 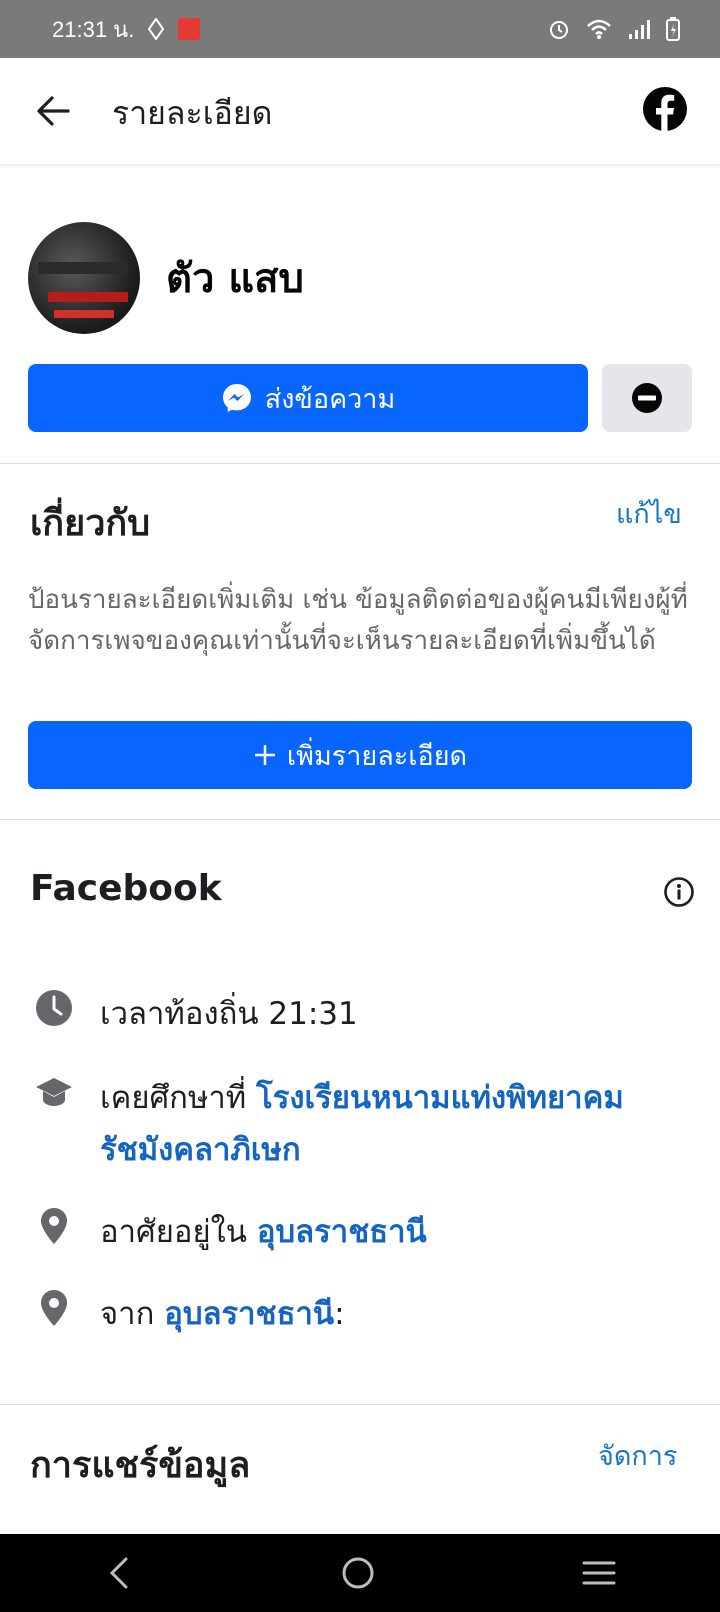 I want to click on status-bar: 21:31 น., so click(x=360, y=29).